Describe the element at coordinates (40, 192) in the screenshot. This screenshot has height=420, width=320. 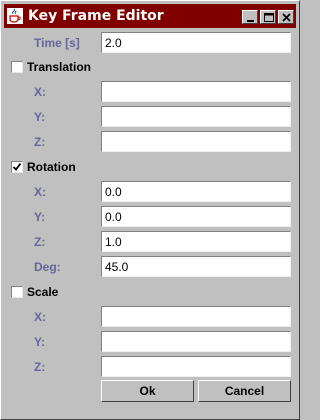
I see `rotation-x-label: X:` at that location.